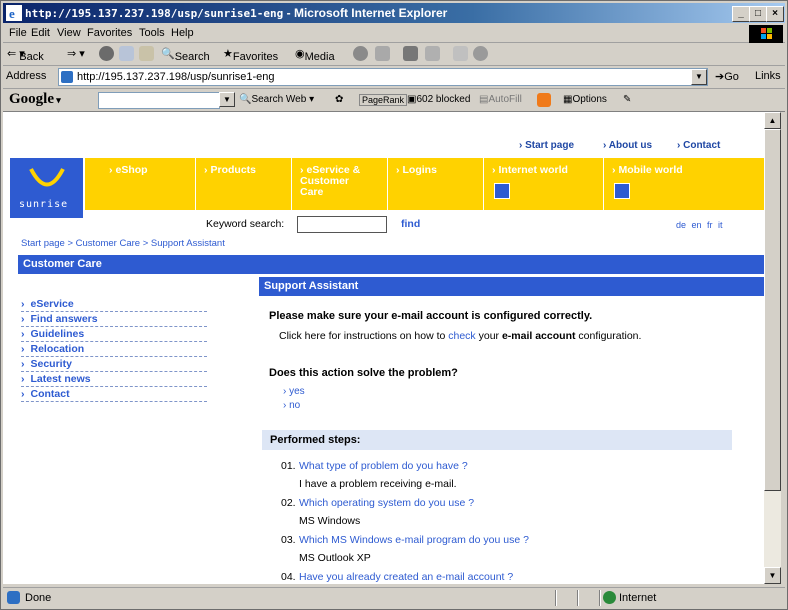 This screenshot has width=788, height=610. What do you see at coordinates (410, 224) in the screenshot?
I see `find-button: find` at bounding box center [410, 224].